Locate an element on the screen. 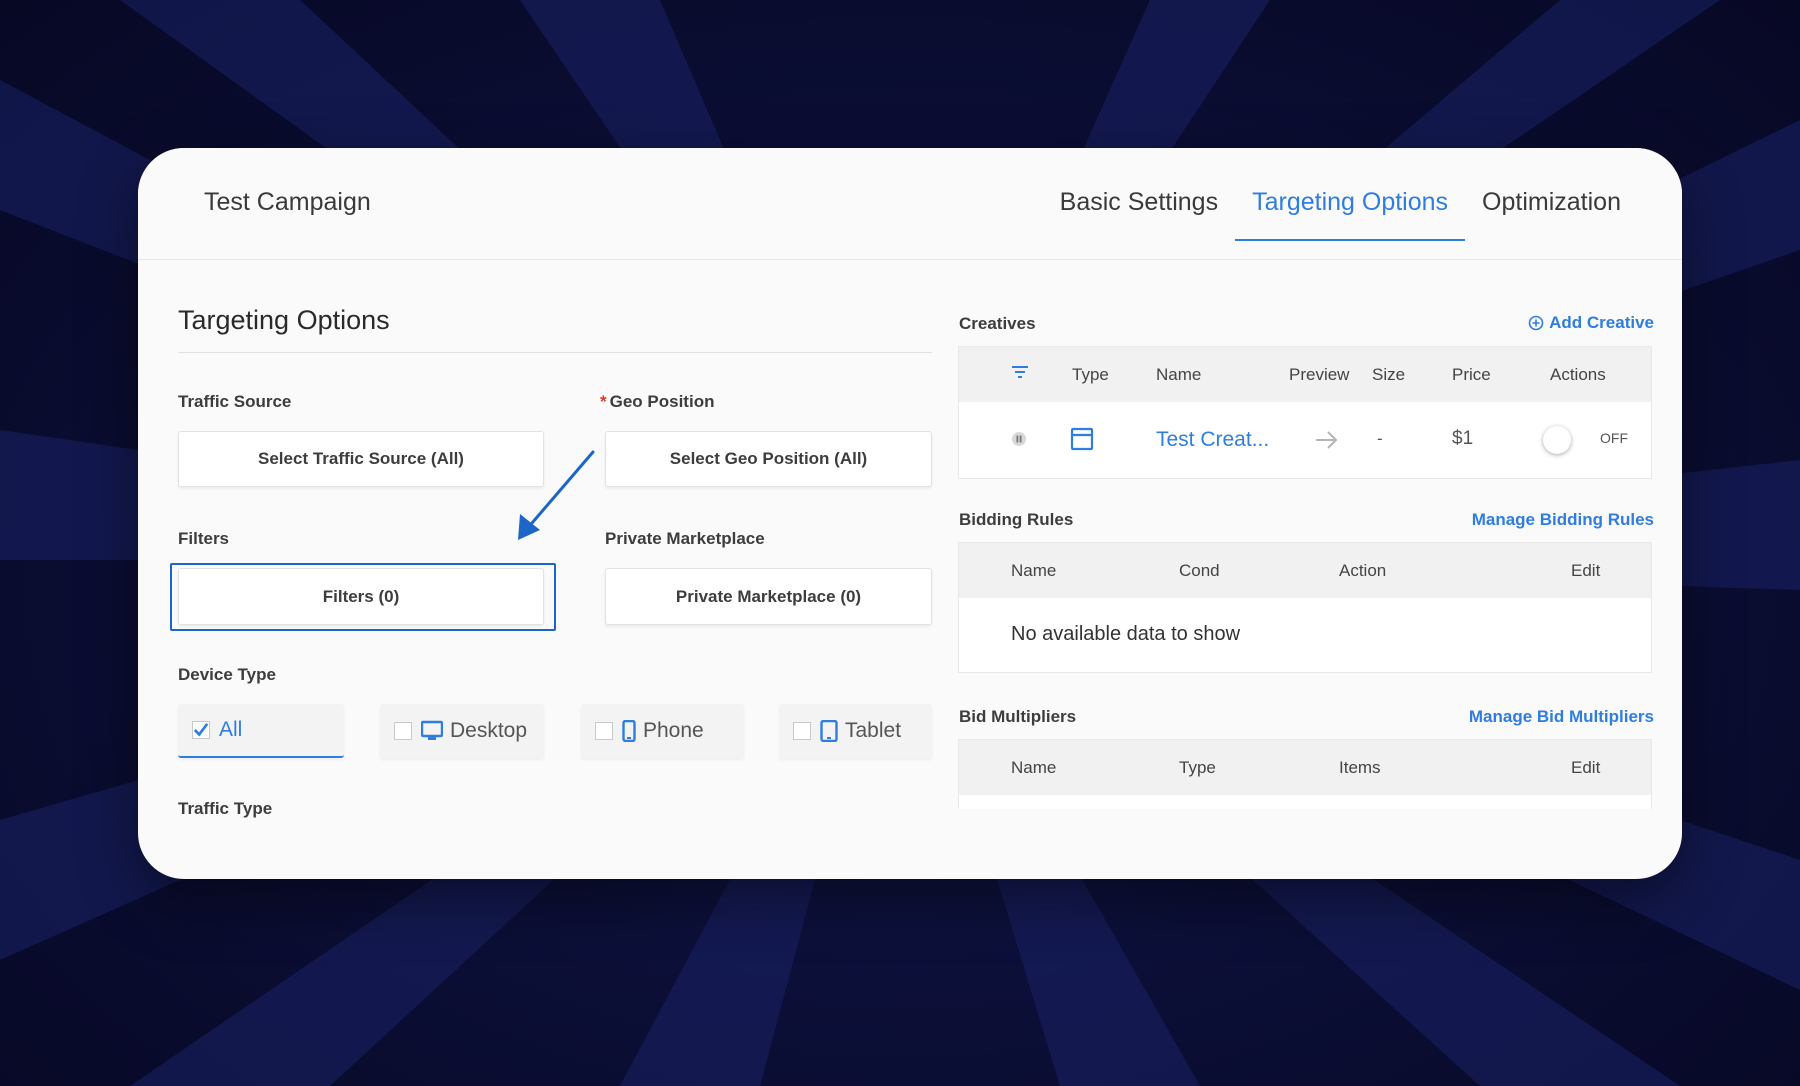 The height and width of the screenshot is (1086, 1800). col-price: Price is located at coordinates (1471, 374).